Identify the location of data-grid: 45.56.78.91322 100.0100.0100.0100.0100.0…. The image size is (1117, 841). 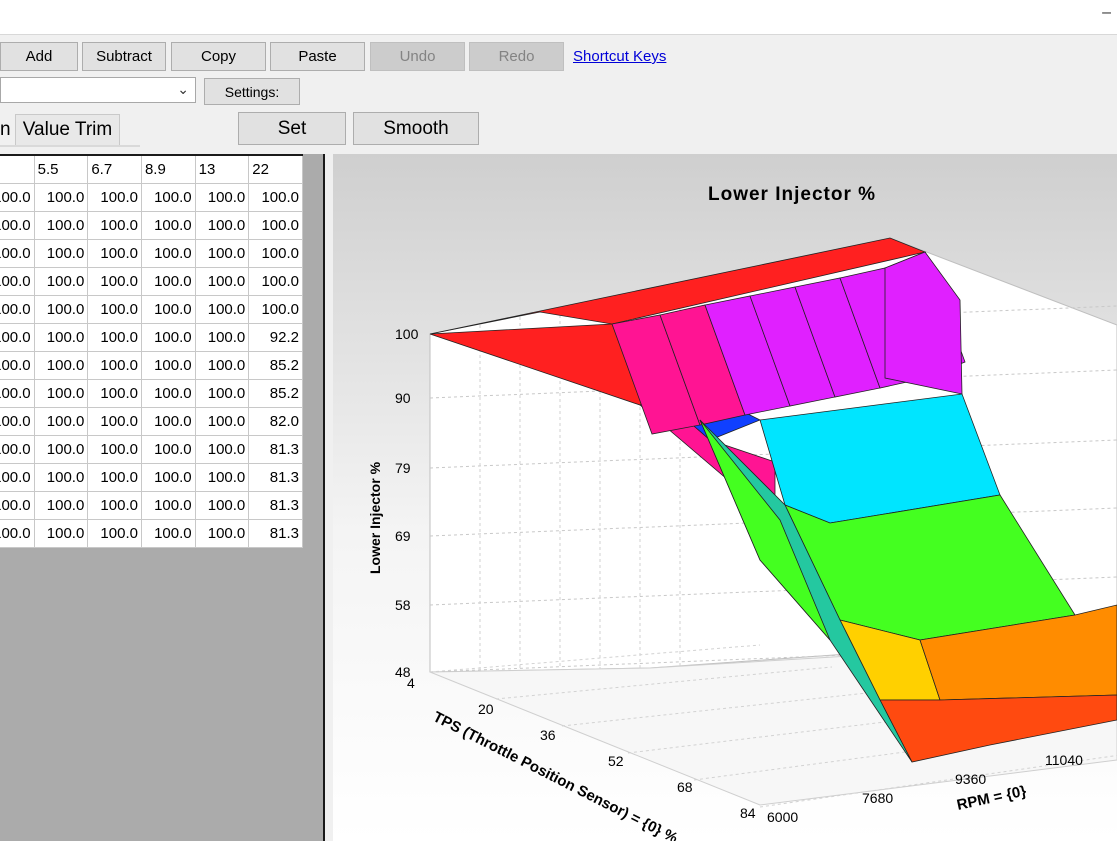
(151, 351).